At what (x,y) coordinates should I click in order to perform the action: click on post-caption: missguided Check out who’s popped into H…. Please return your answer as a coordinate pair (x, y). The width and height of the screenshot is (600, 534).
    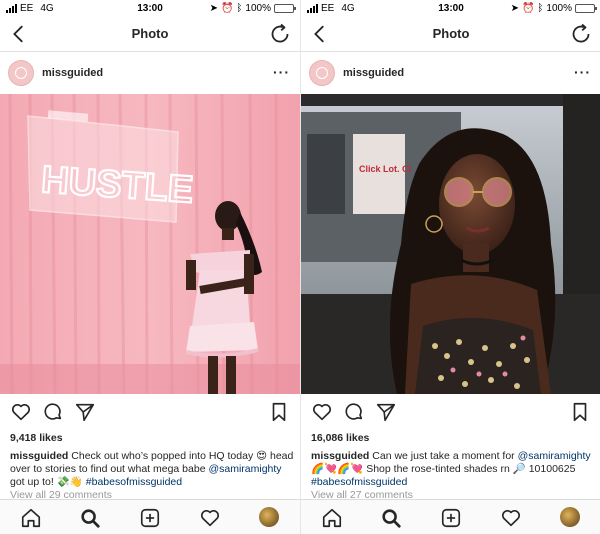
    Looking at the image, I should click on (152, 469).